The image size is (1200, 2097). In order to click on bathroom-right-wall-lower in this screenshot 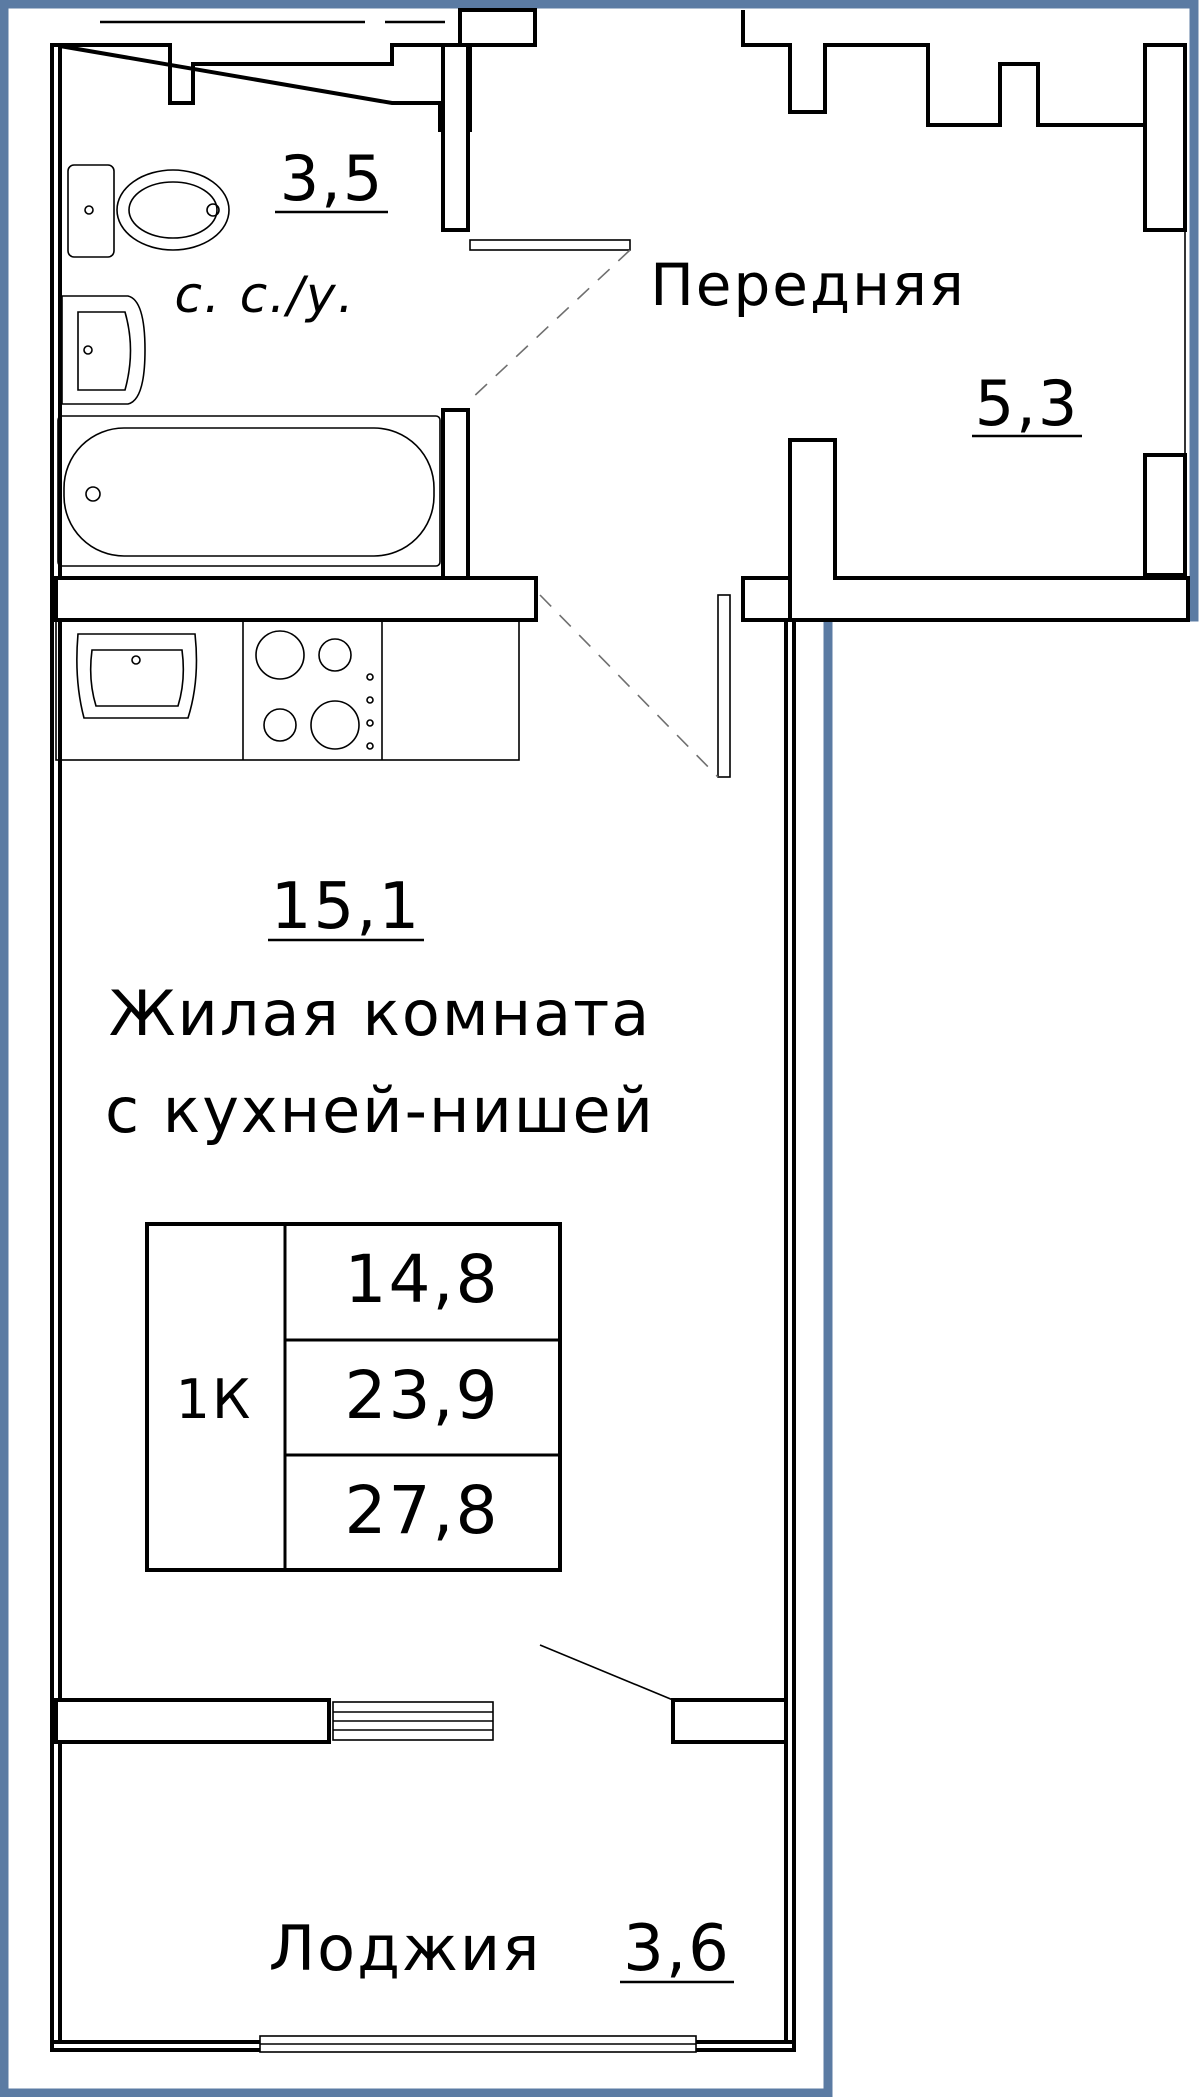, I will do `click(455, 495)`.